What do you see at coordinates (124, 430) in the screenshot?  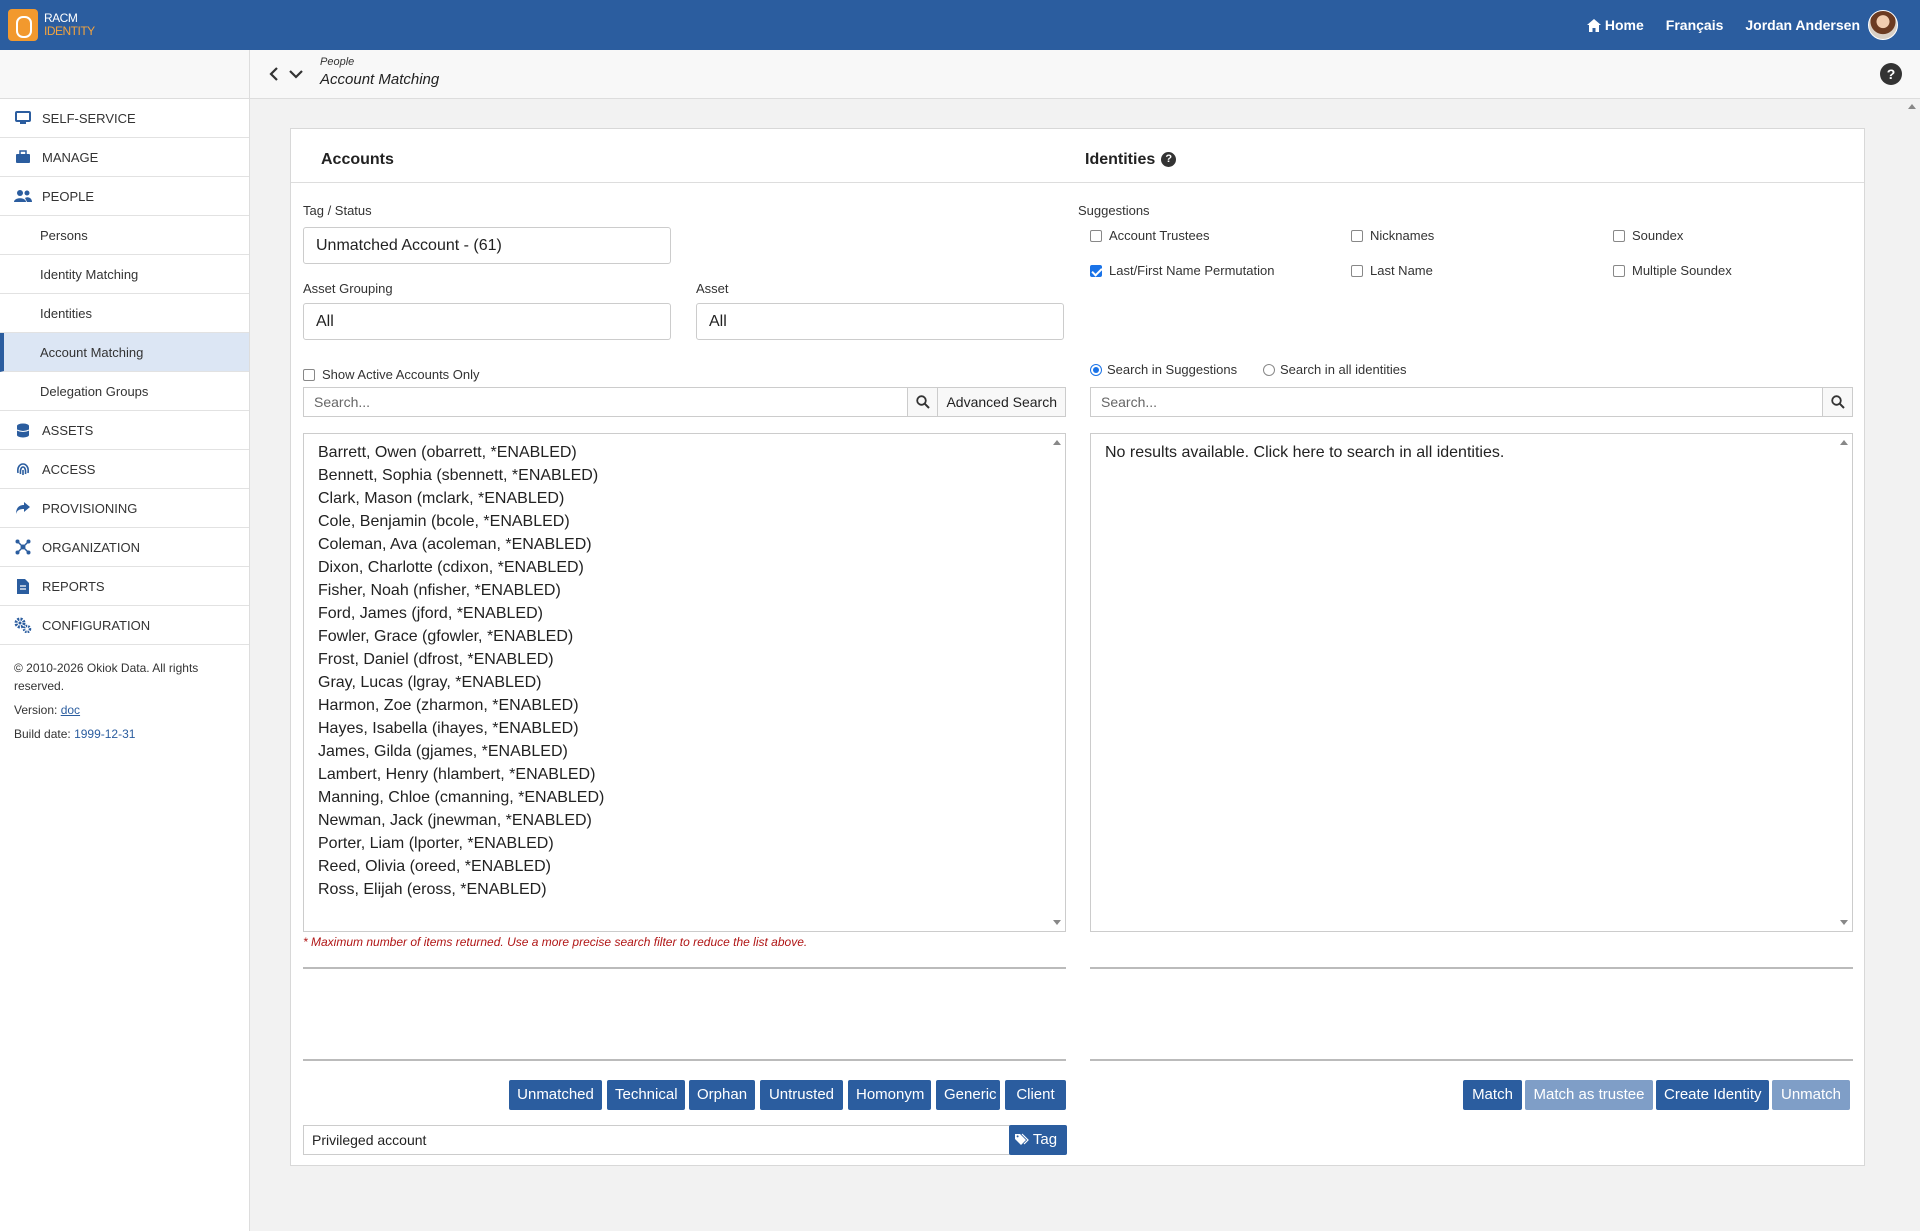 I see `sidebar-item-assets: ASSETS` at bounding box center [124, 430].